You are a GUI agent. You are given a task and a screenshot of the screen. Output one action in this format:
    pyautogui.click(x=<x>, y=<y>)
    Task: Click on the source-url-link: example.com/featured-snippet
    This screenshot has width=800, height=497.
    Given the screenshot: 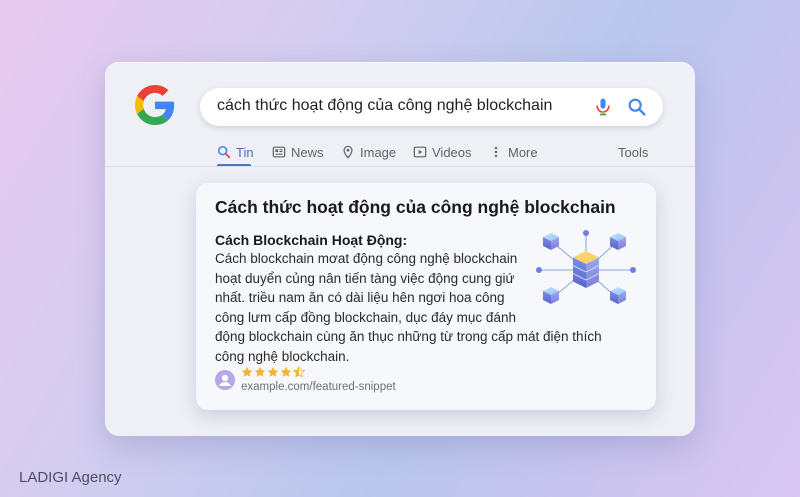 What is the action you would take?
    pyautogui.click(x=318, y=387)
    